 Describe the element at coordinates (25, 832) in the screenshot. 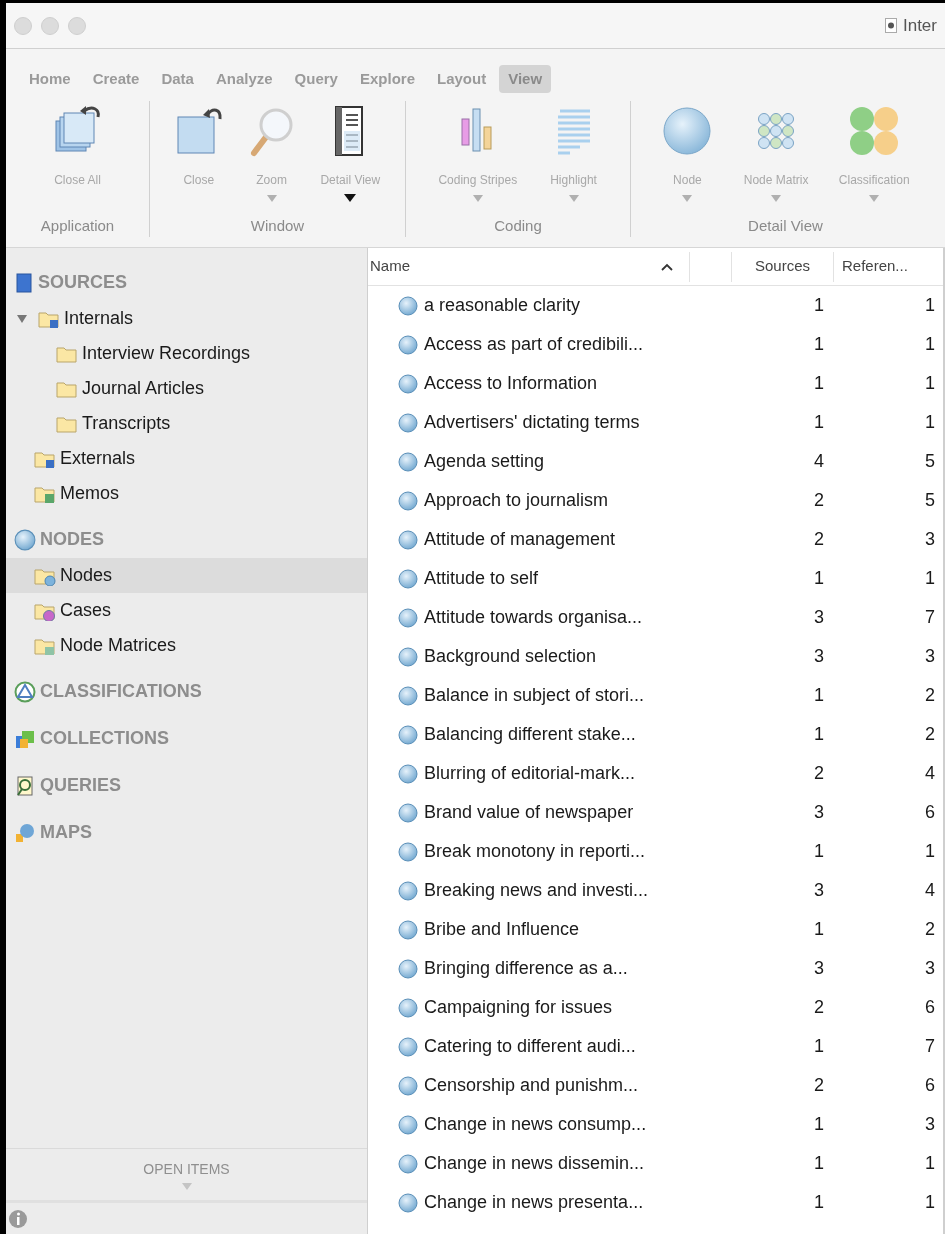

I see `map-shapes-icon` at that location.